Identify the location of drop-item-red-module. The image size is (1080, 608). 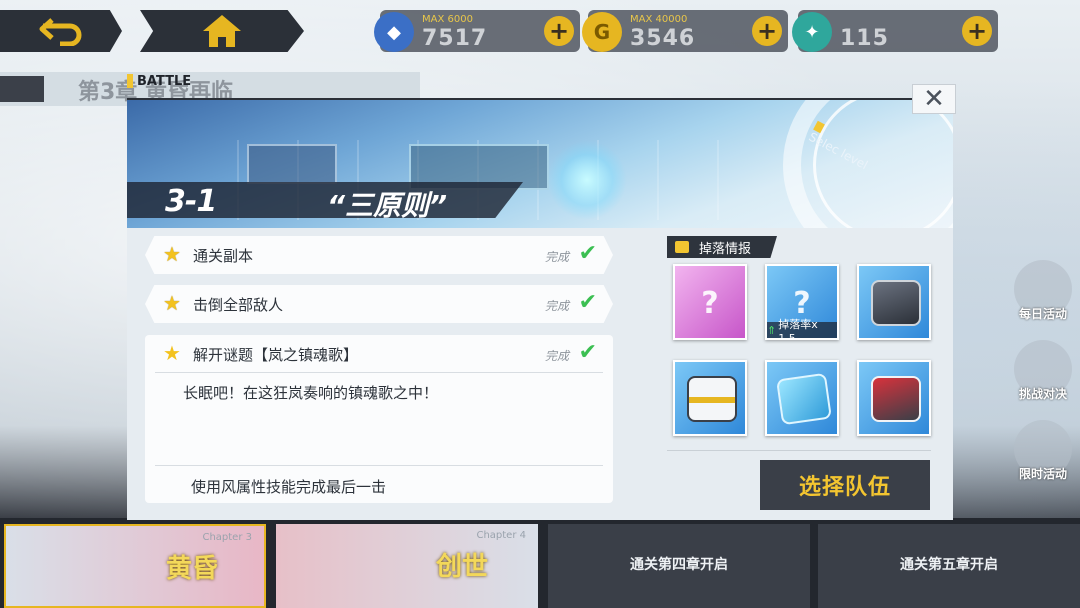
(894, 398).